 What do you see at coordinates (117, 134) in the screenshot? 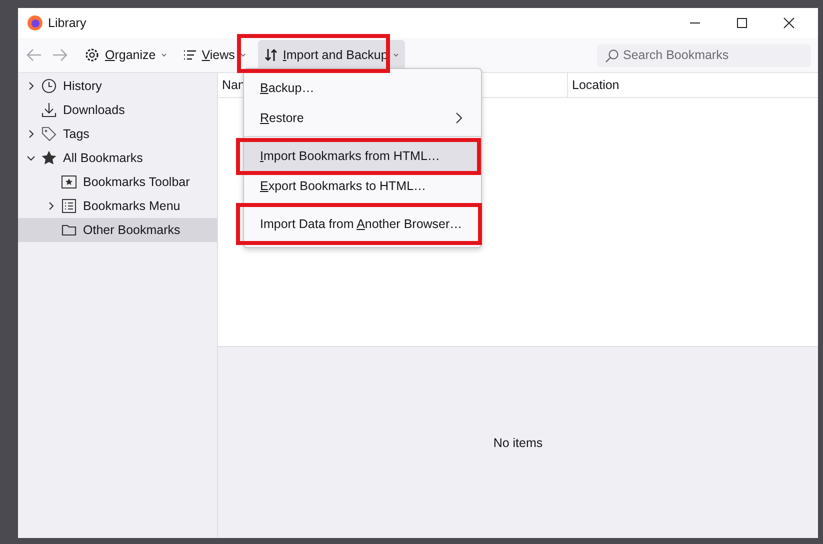
I see `sidebar-item: Tags` at bounding box center [117, 134].